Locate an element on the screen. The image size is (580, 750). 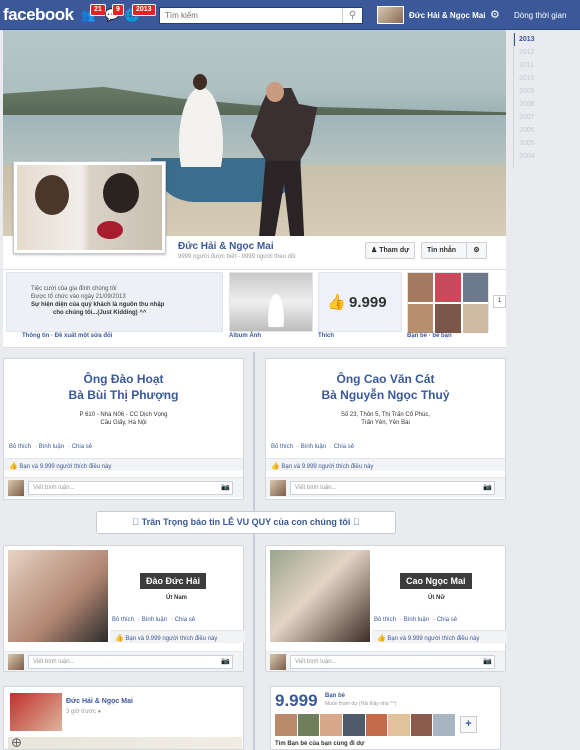
search-input is located at coordinates (250, 15).